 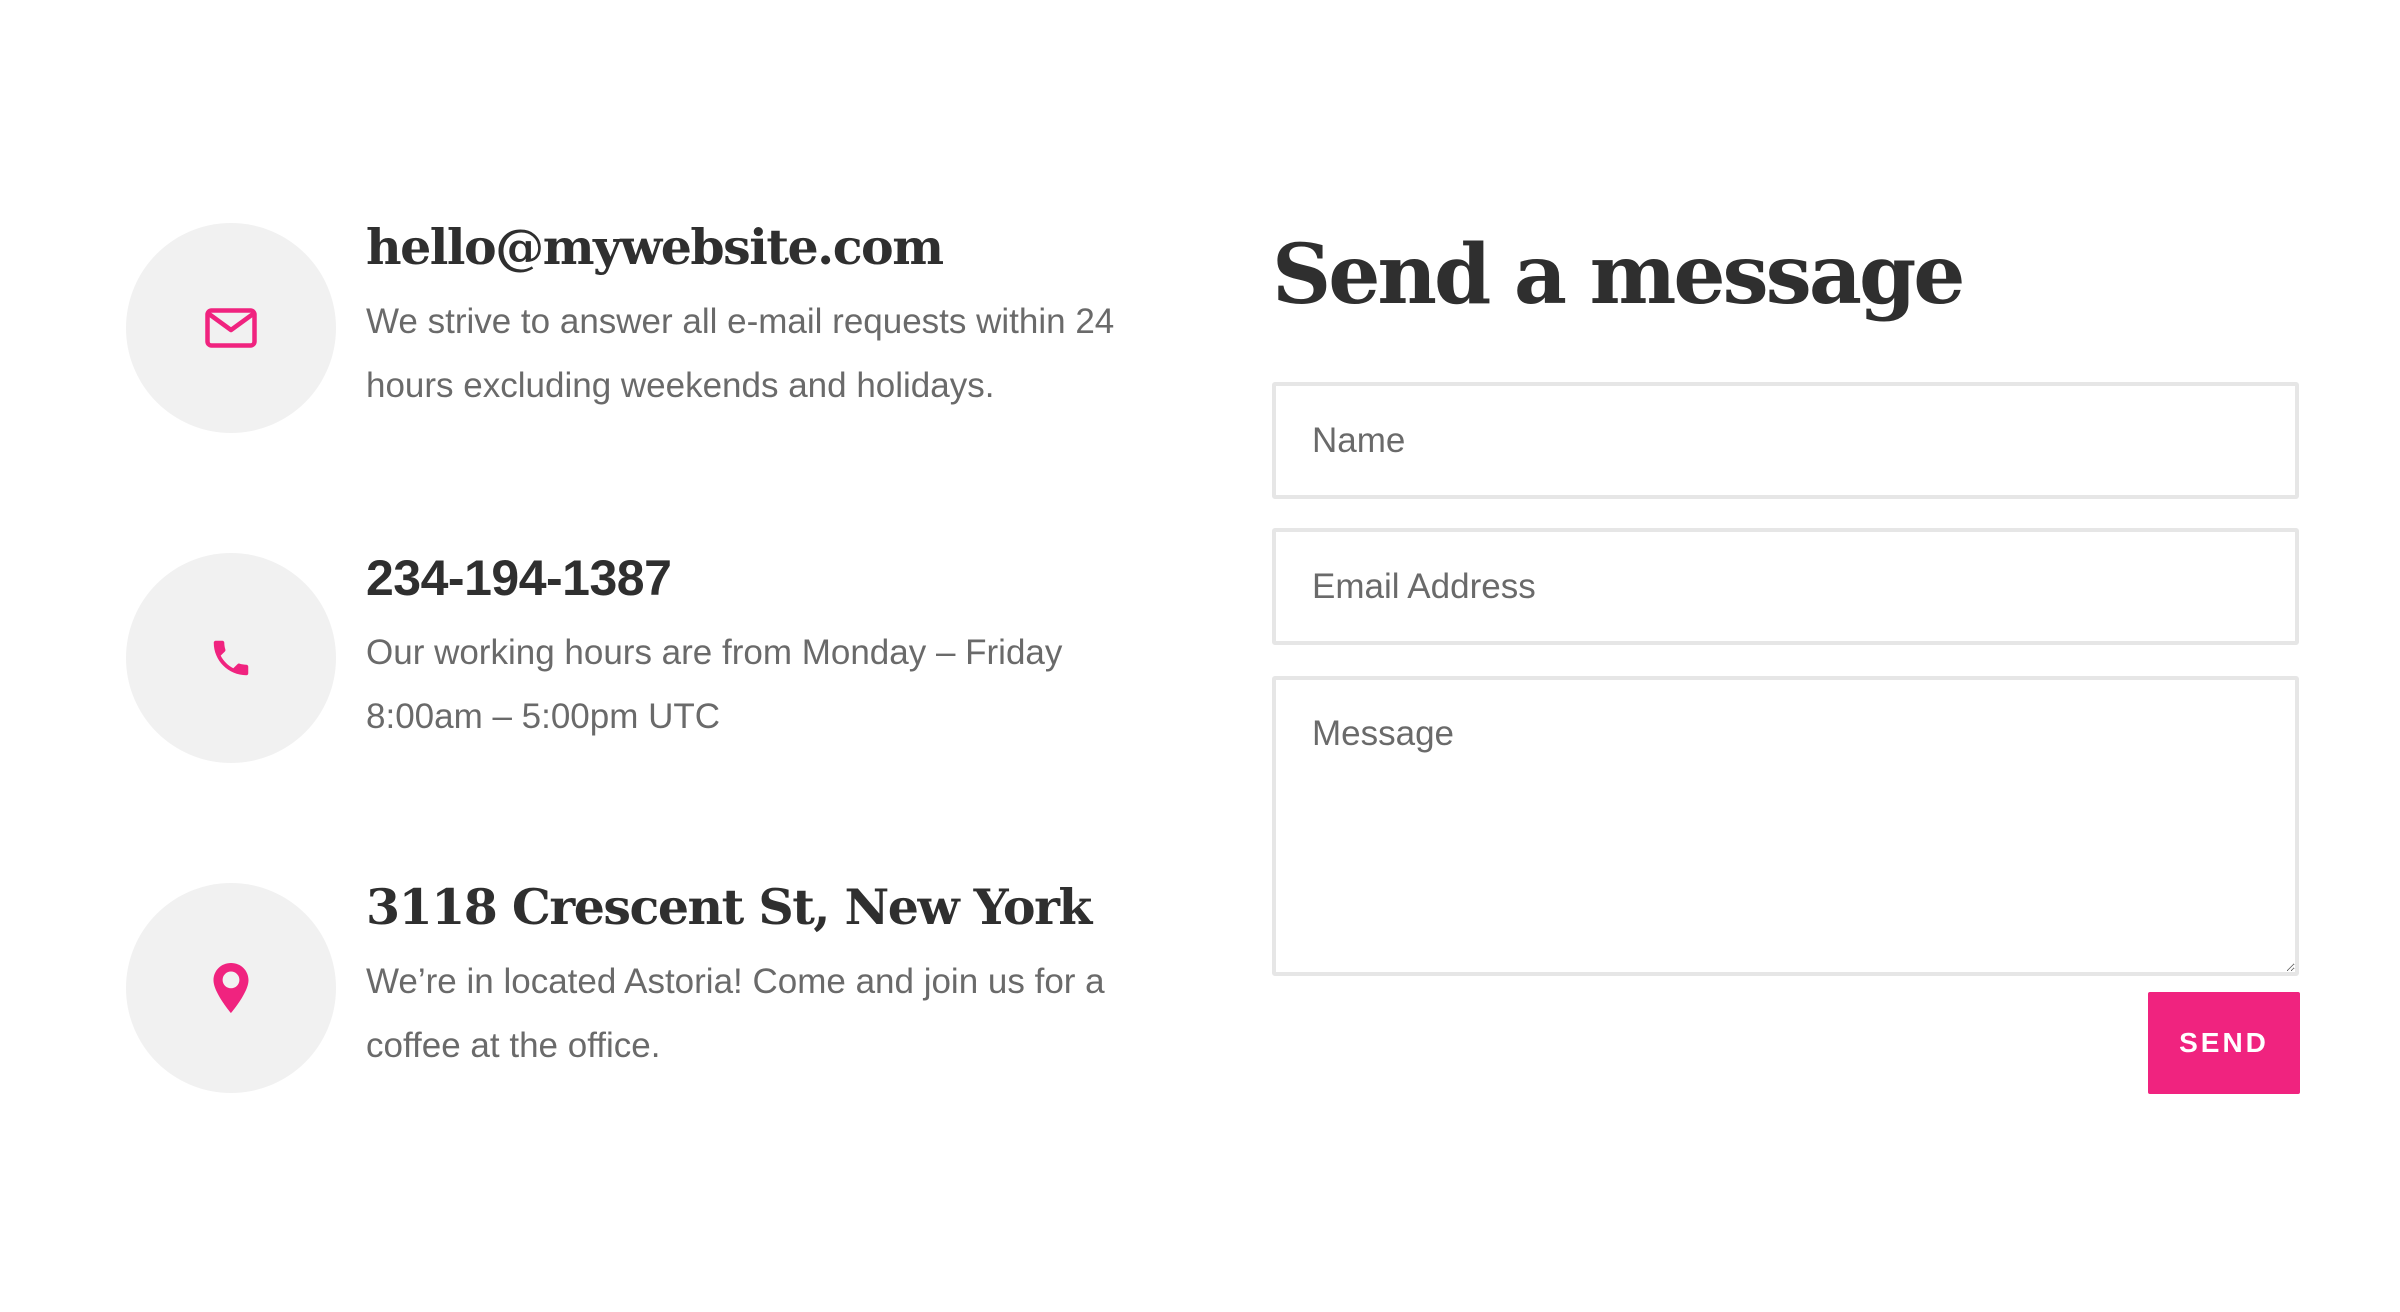 I want to click on mail-icon-badge, so click(x=231, y=328).